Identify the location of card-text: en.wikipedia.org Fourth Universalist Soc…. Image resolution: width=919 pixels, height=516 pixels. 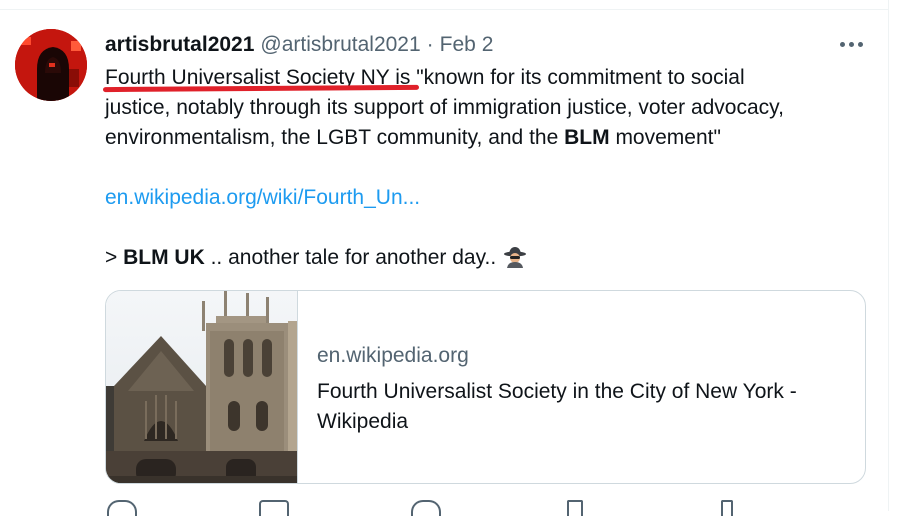
(582, 390).